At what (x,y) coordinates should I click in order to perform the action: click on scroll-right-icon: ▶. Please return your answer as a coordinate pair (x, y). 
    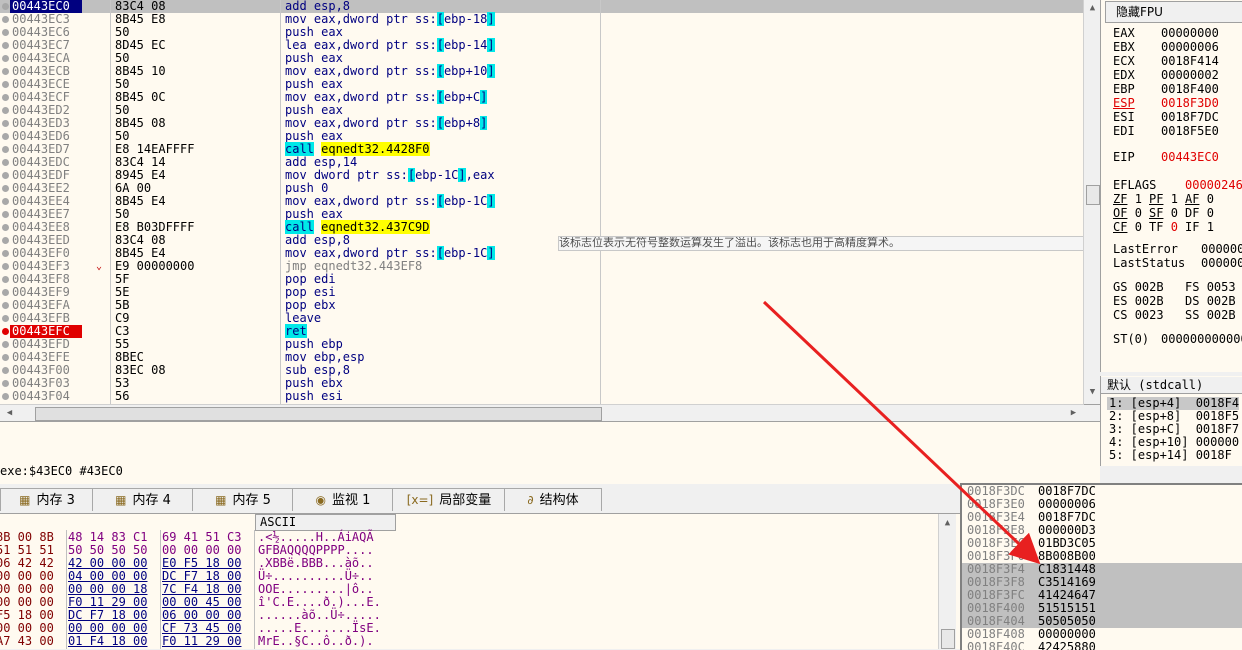
    Looking at the image, I should click on (1073, 413).